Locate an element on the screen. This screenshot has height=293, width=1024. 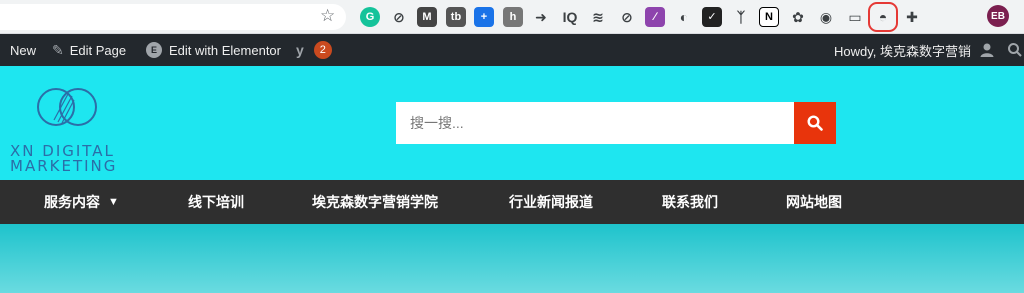
link-icon: ⊘ is located at coordinates (399, 17).